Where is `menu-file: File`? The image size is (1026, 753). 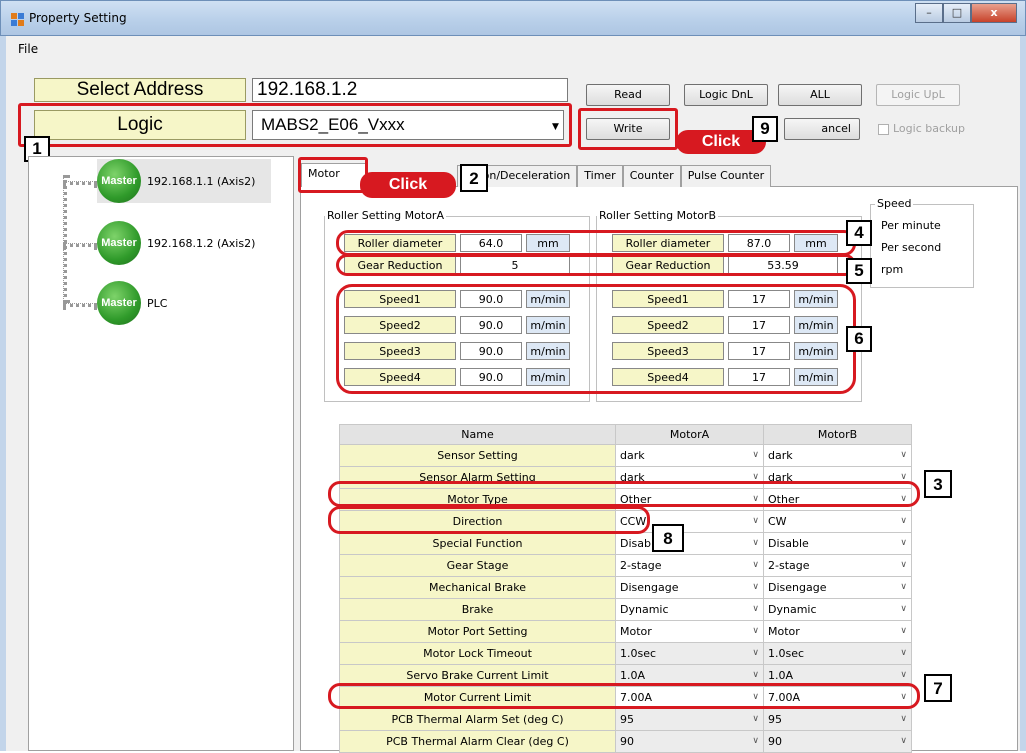 menu-file: File is located at coordinates (28, 49).